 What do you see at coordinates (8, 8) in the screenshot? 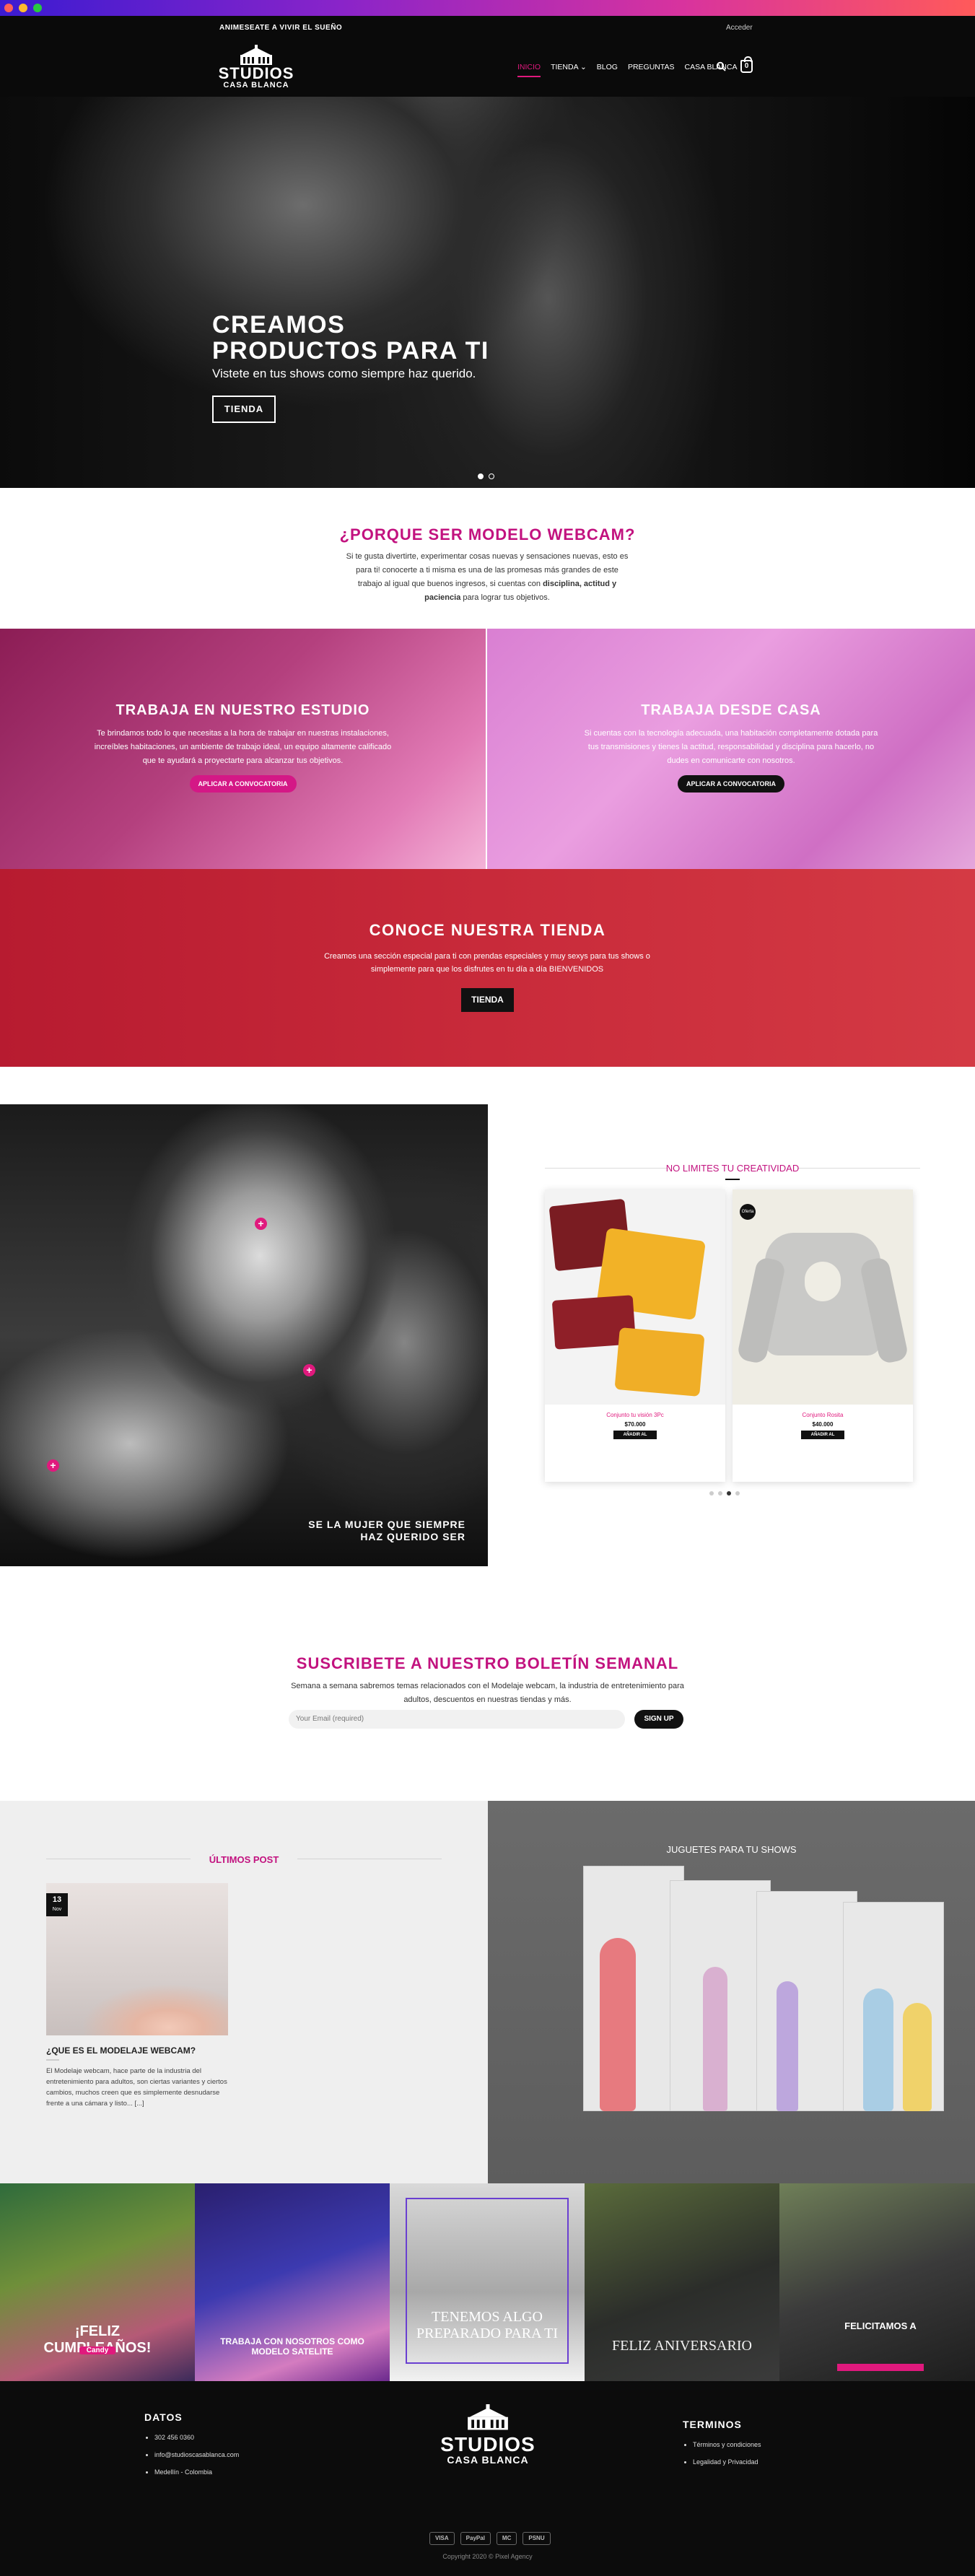
I see `close-window-icon` at bounding box center [8, 8].